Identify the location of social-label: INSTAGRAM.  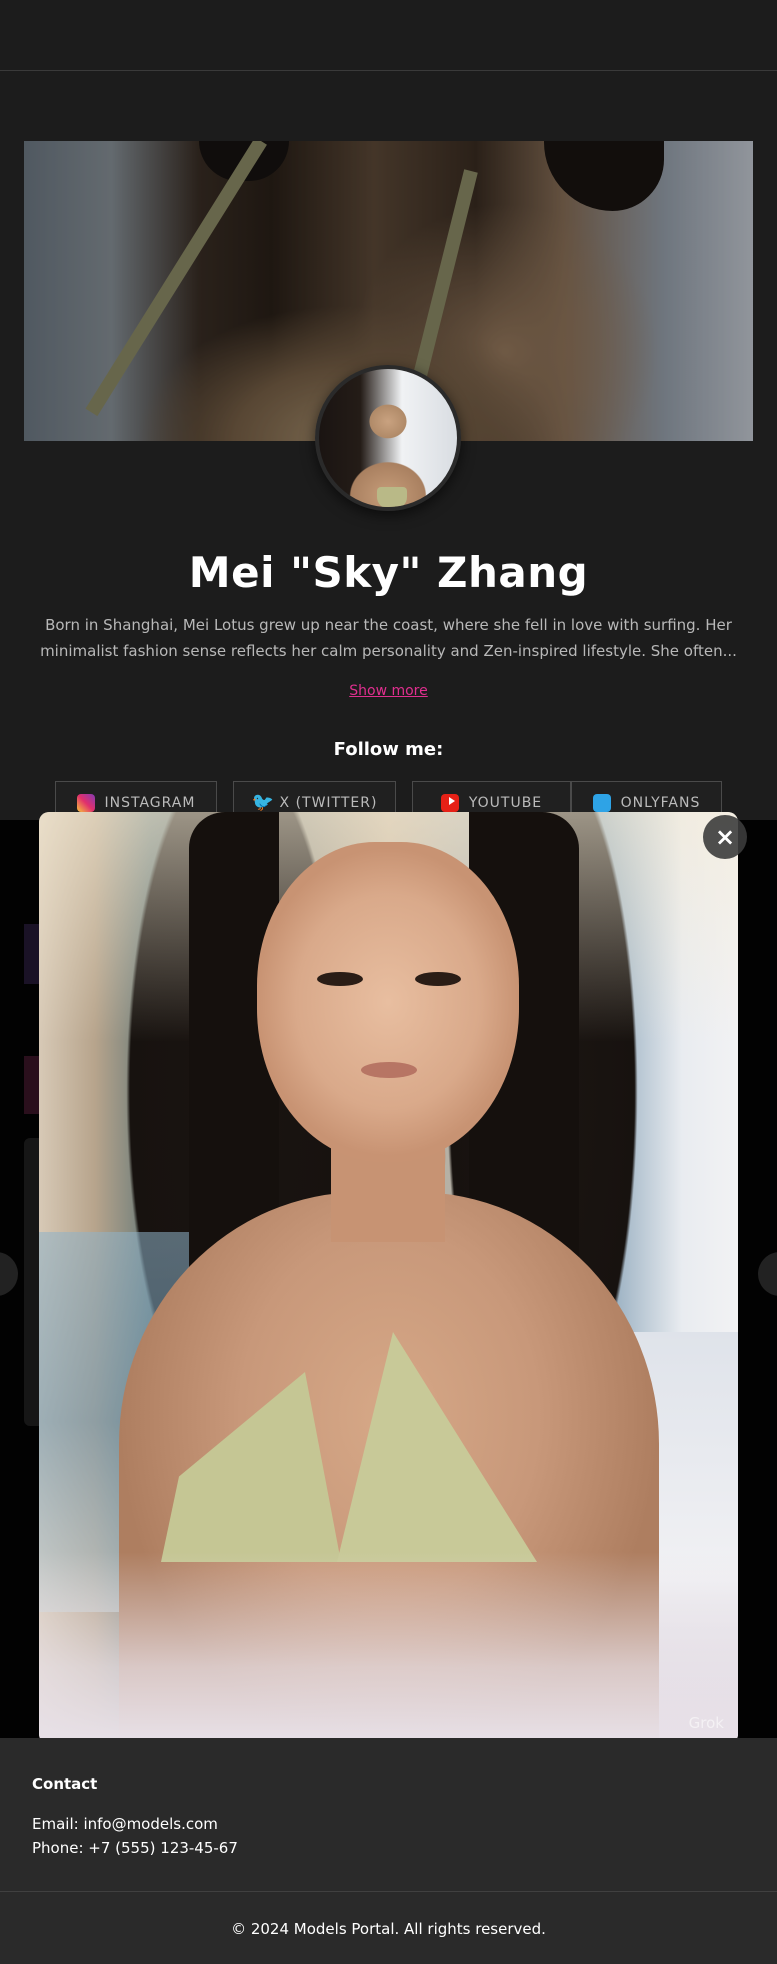
(150, 803).